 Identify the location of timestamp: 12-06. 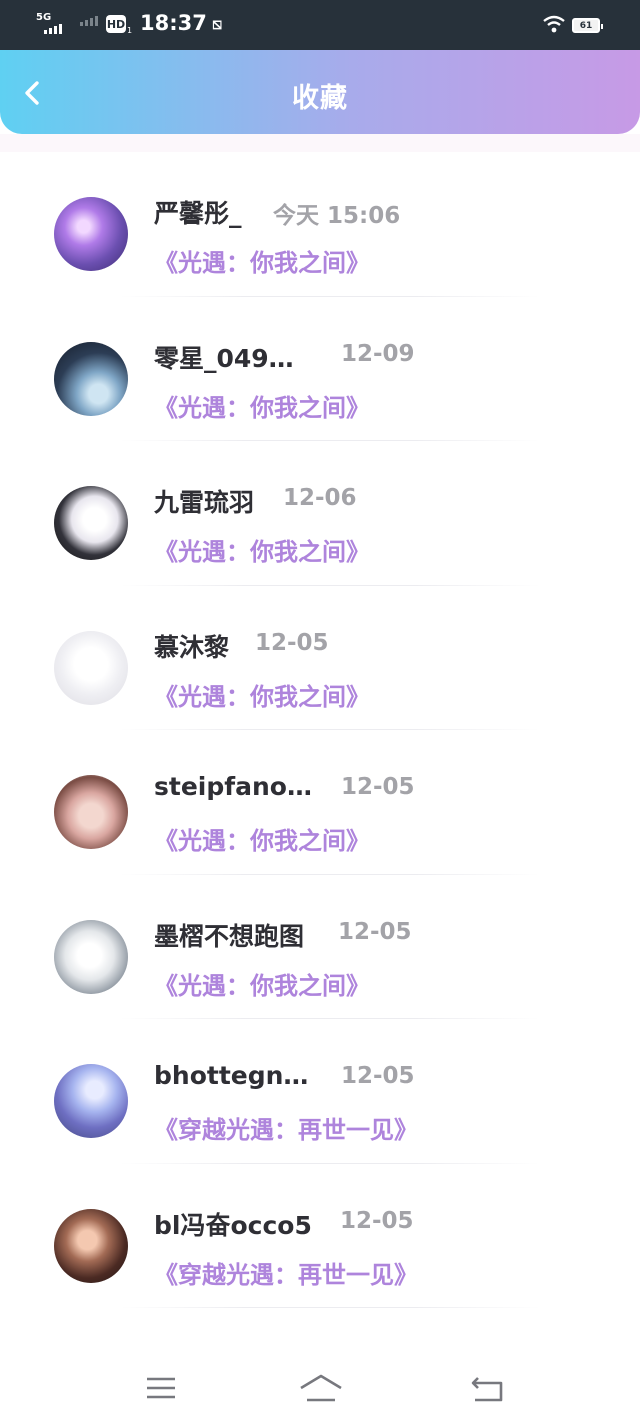
(320, 498).